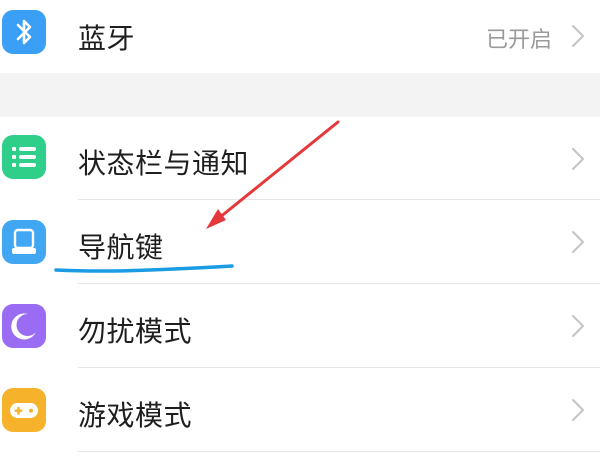  What do you see at coordinates (300, 95) in the screenshot?
I see `section-gap` at bounding box center [300, 95].